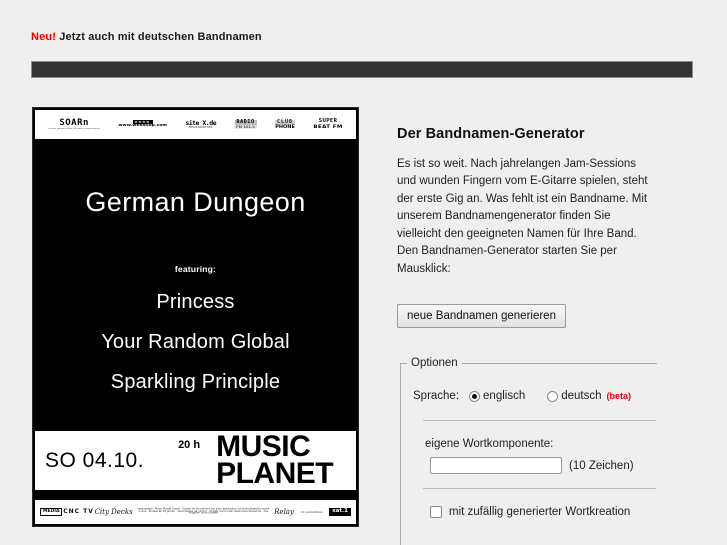 Image resolution: width=727 pixels, height=545 pixels. I want to click on checkbox-label-random-creation: mit zufällig generierter Wortkreation, so click(540, 512).